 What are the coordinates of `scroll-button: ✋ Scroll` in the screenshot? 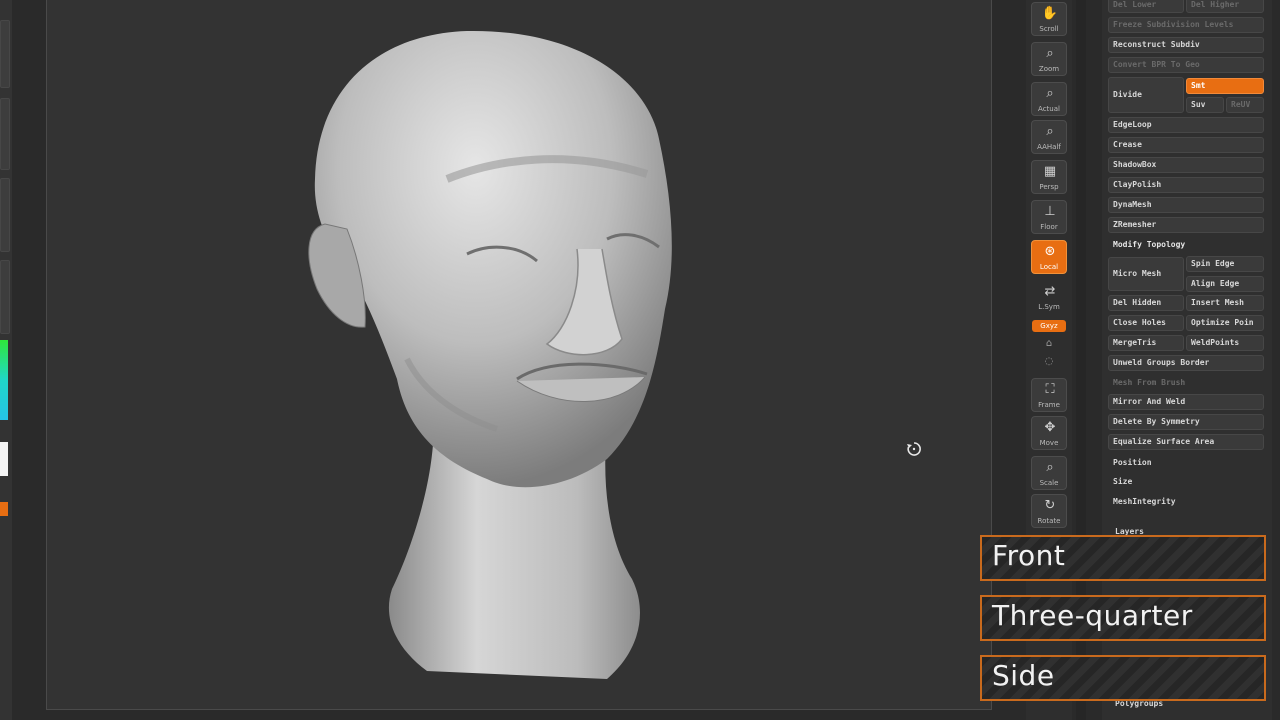 It's located at (1049, 19).